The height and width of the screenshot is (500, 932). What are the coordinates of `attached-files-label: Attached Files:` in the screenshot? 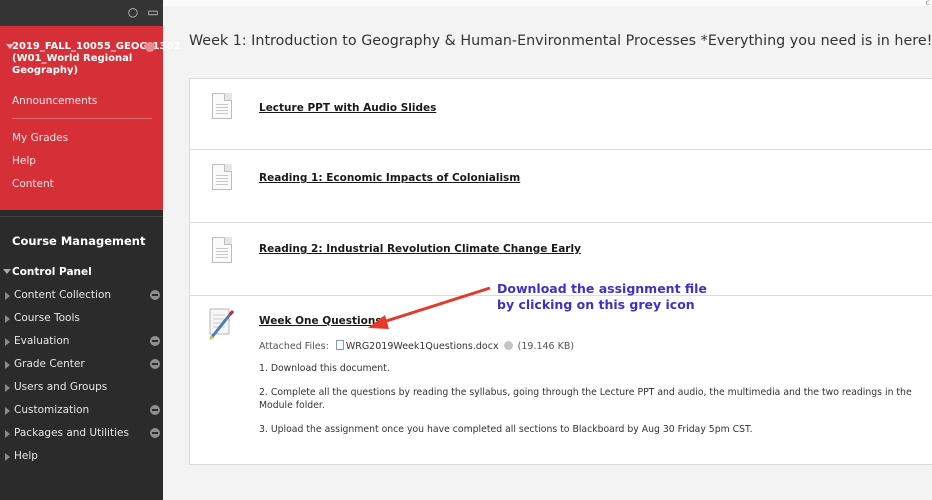 It's located at (294, 346).